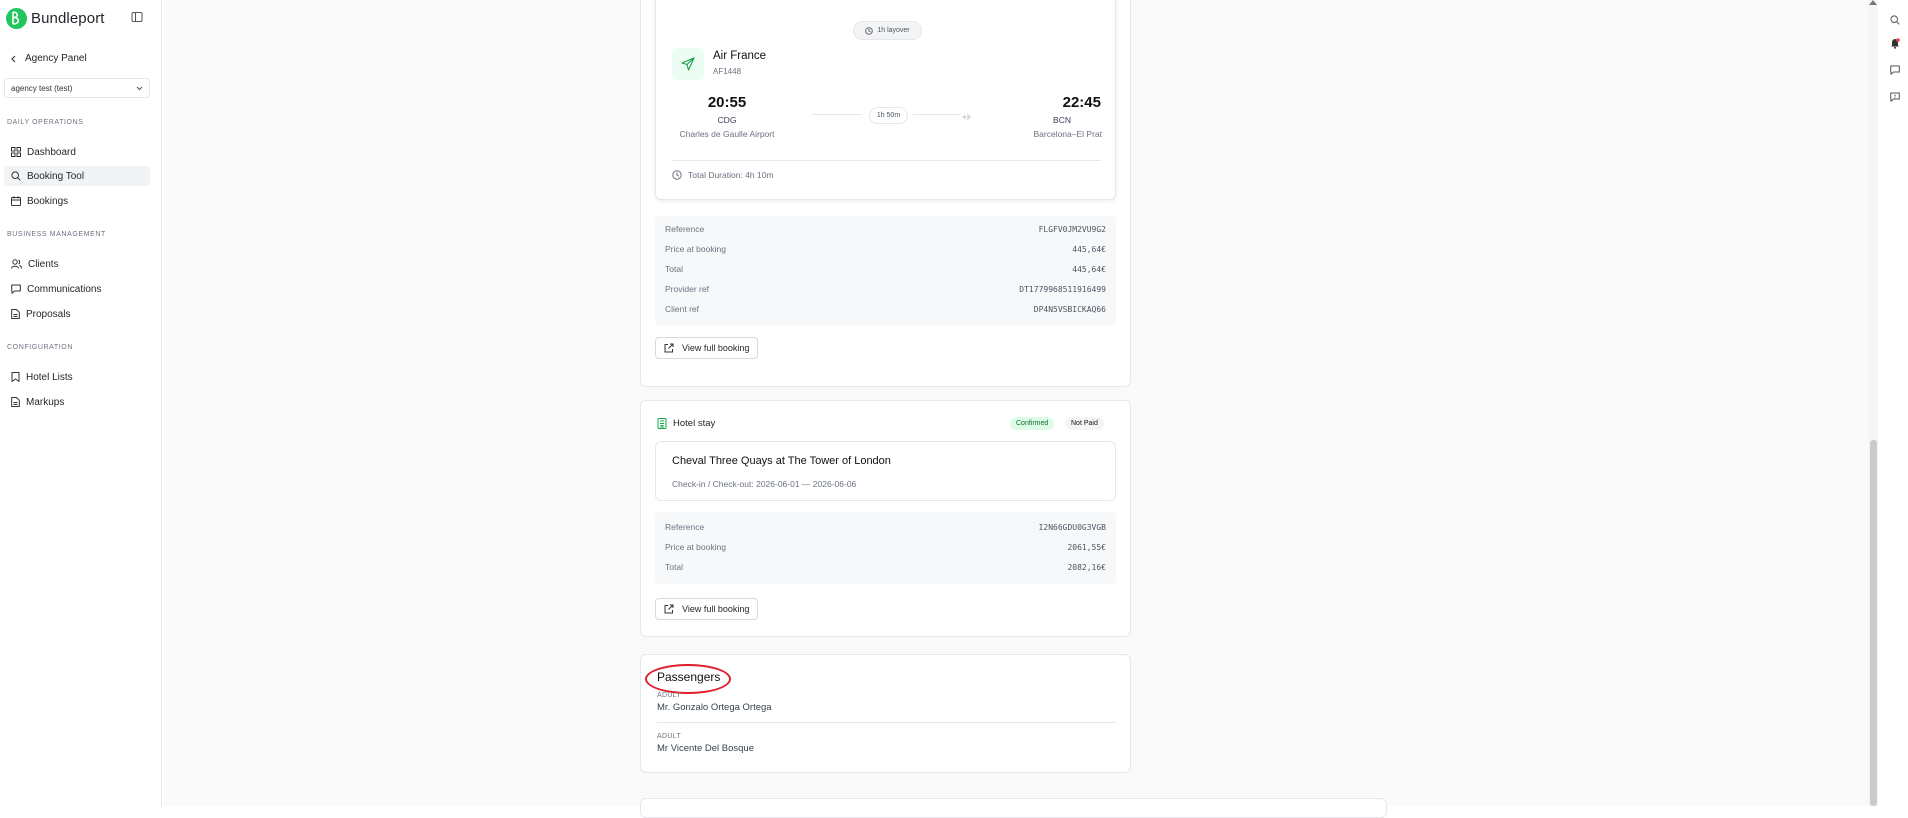  Describe the element at coordinates (77, 152) in the screenshot. I see `sidebar-item-dashboard: Dashboard` at that location.